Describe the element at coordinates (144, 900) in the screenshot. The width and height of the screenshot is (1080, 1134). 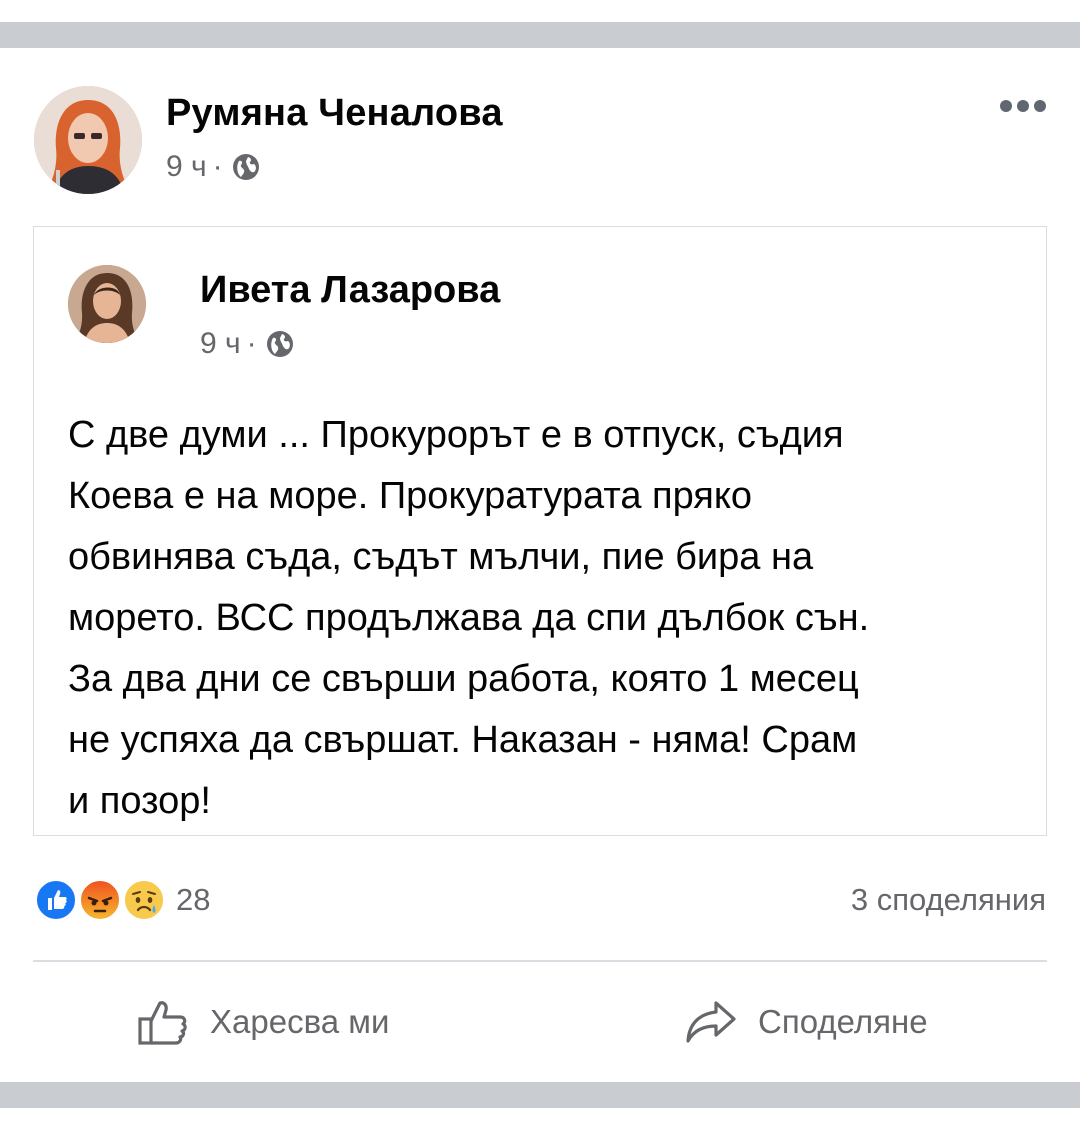
I see `sad-reaction-icon` at that location.